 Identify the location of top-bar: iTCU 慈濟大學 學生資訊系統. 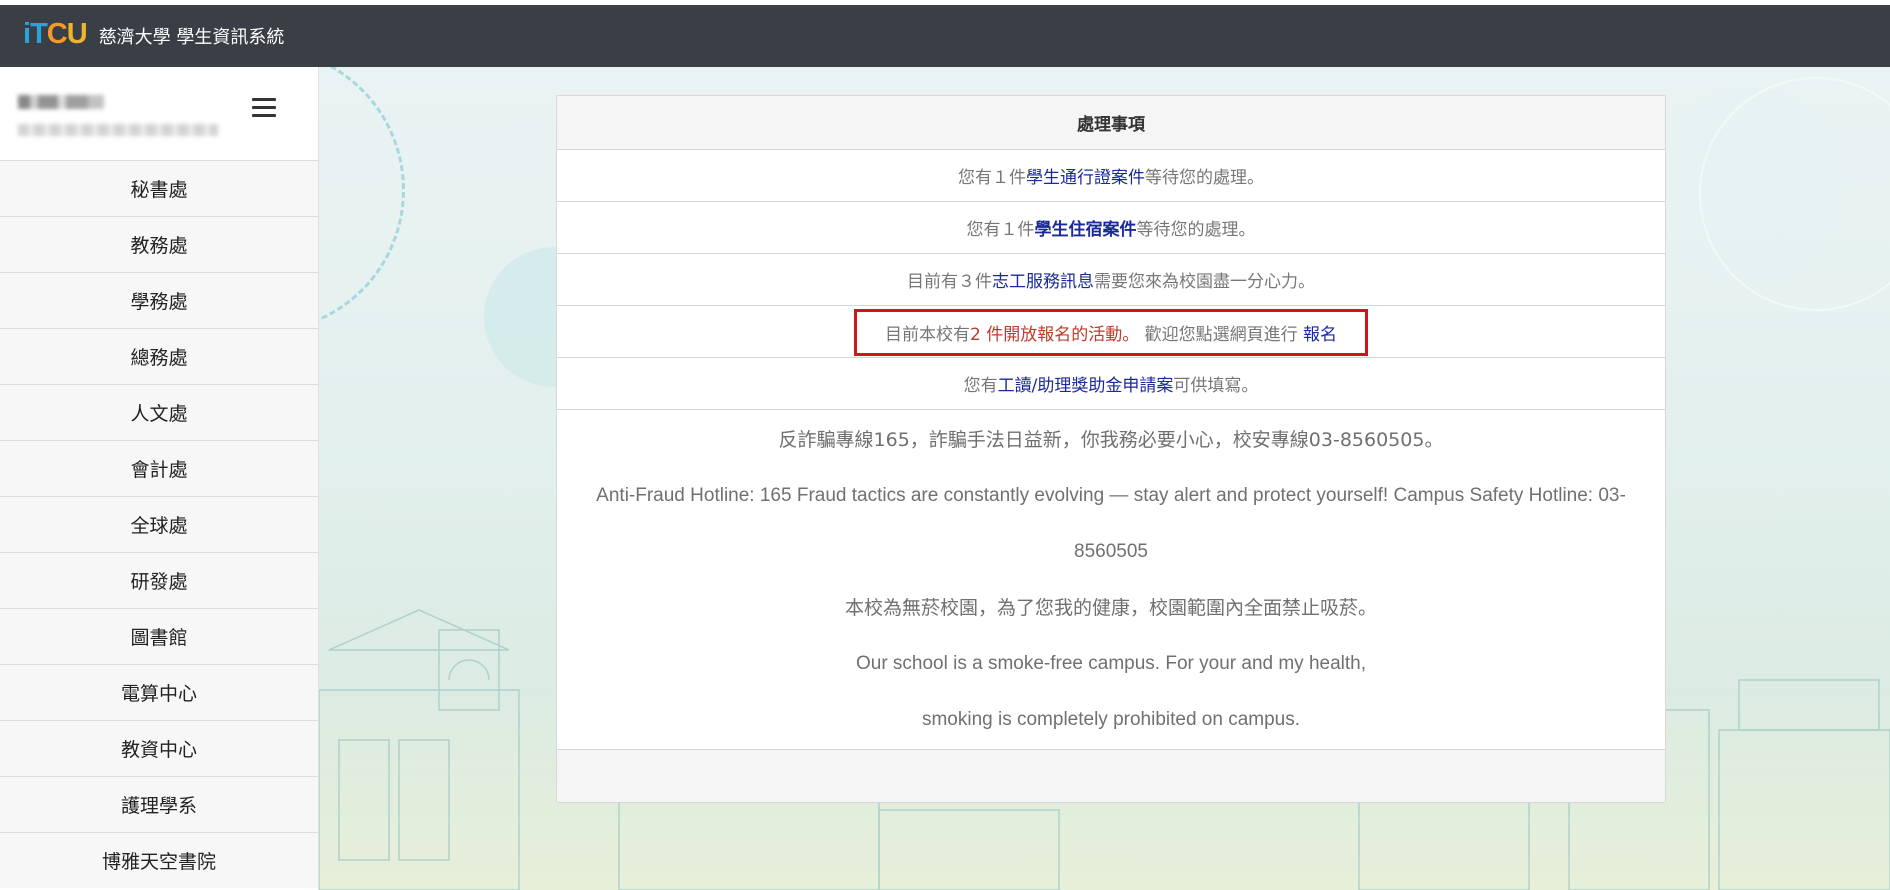
(945, 36).